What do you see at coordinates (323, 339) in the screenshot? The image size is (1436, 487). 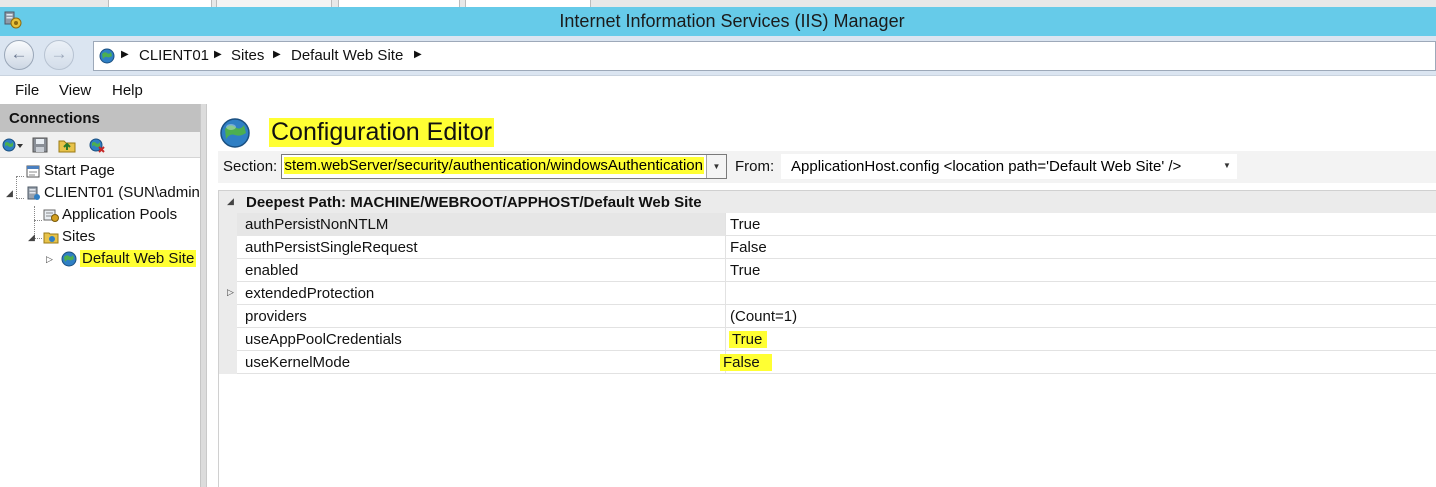 I see `property-name: useAppPoolCredentials` at bounding box center [323, 339].